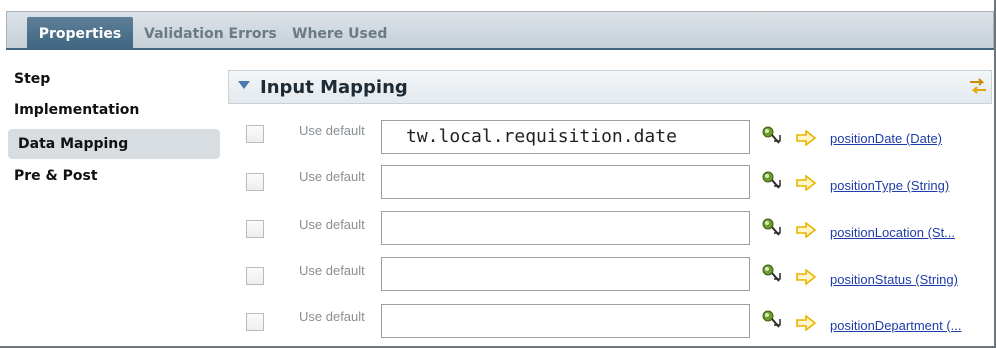  What do you see at coordinates (334, 87) in the screenshot?
I see `section-title: Input Mapping` at bounding box center [334, 87].